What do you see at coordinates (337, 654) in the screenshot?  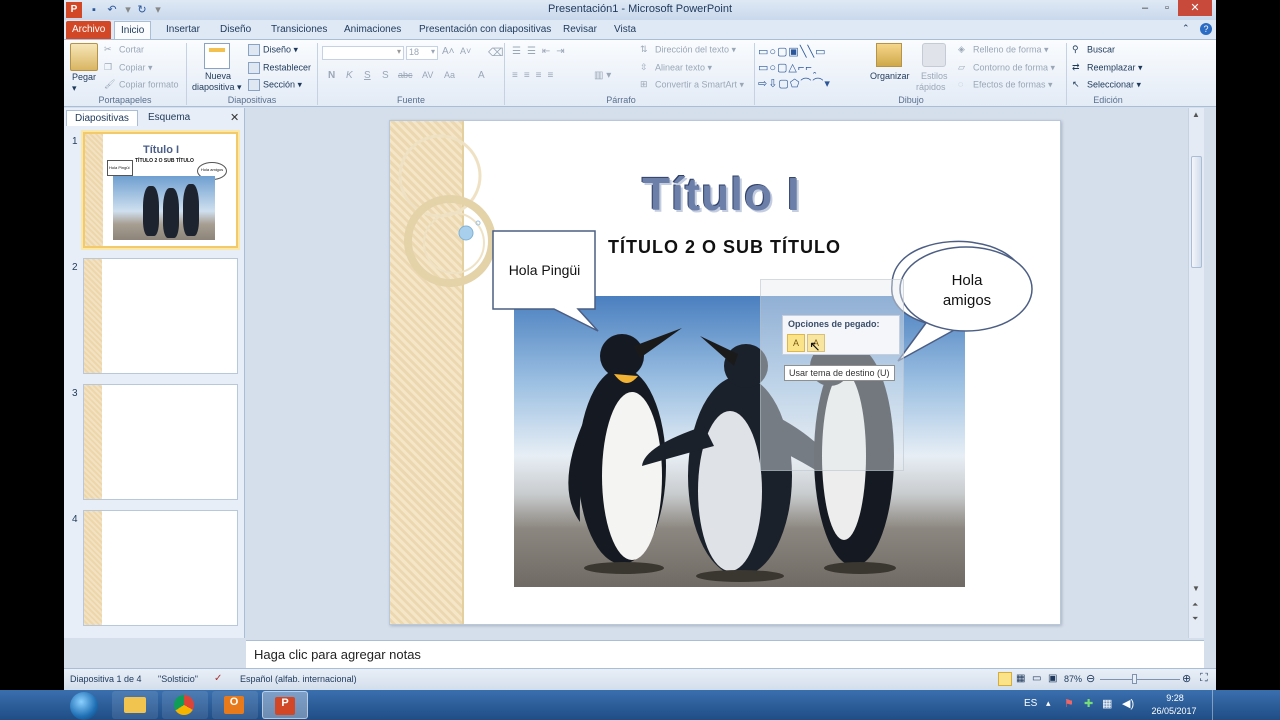 I see `notes-placeholder: Haga clic para agregar notas` at bounding box center [337, 654].